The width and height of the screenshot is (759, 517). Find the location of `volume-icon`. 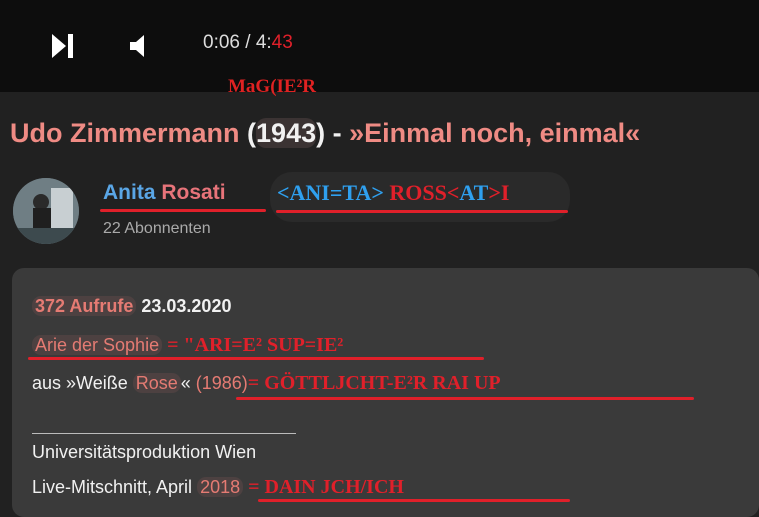

volume-icon is located at coordinates (141, 46).